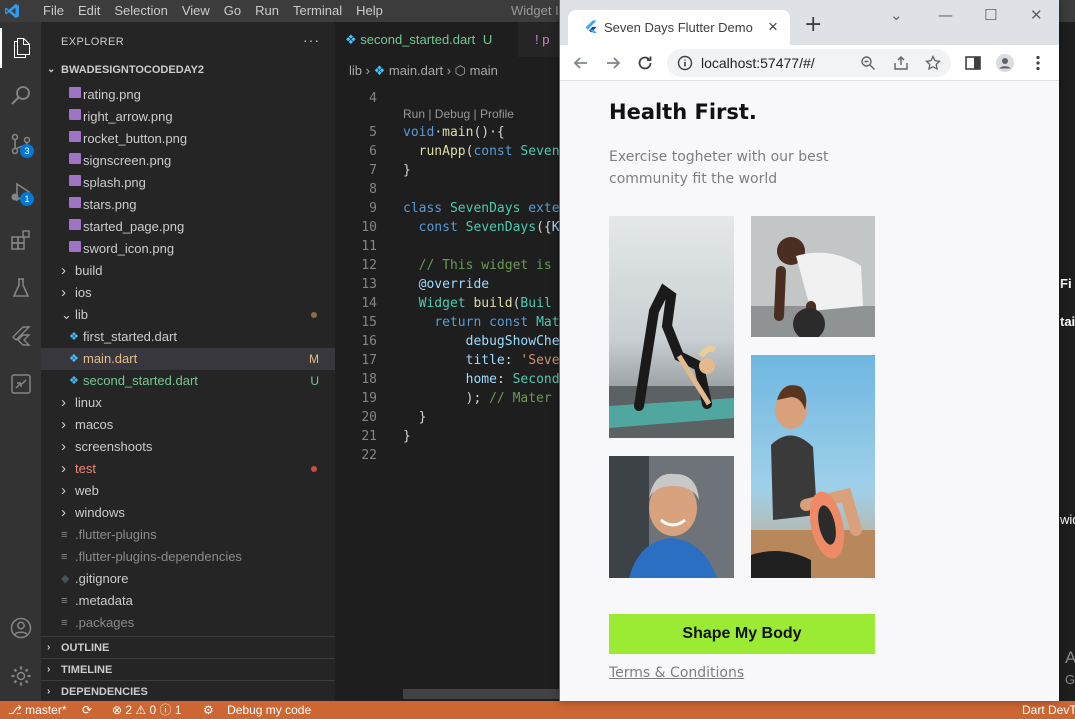  What do you see at coordinates (188, 403) in the screenshot?
I see `tree-item: › linux` at bounding box center [188, 403].